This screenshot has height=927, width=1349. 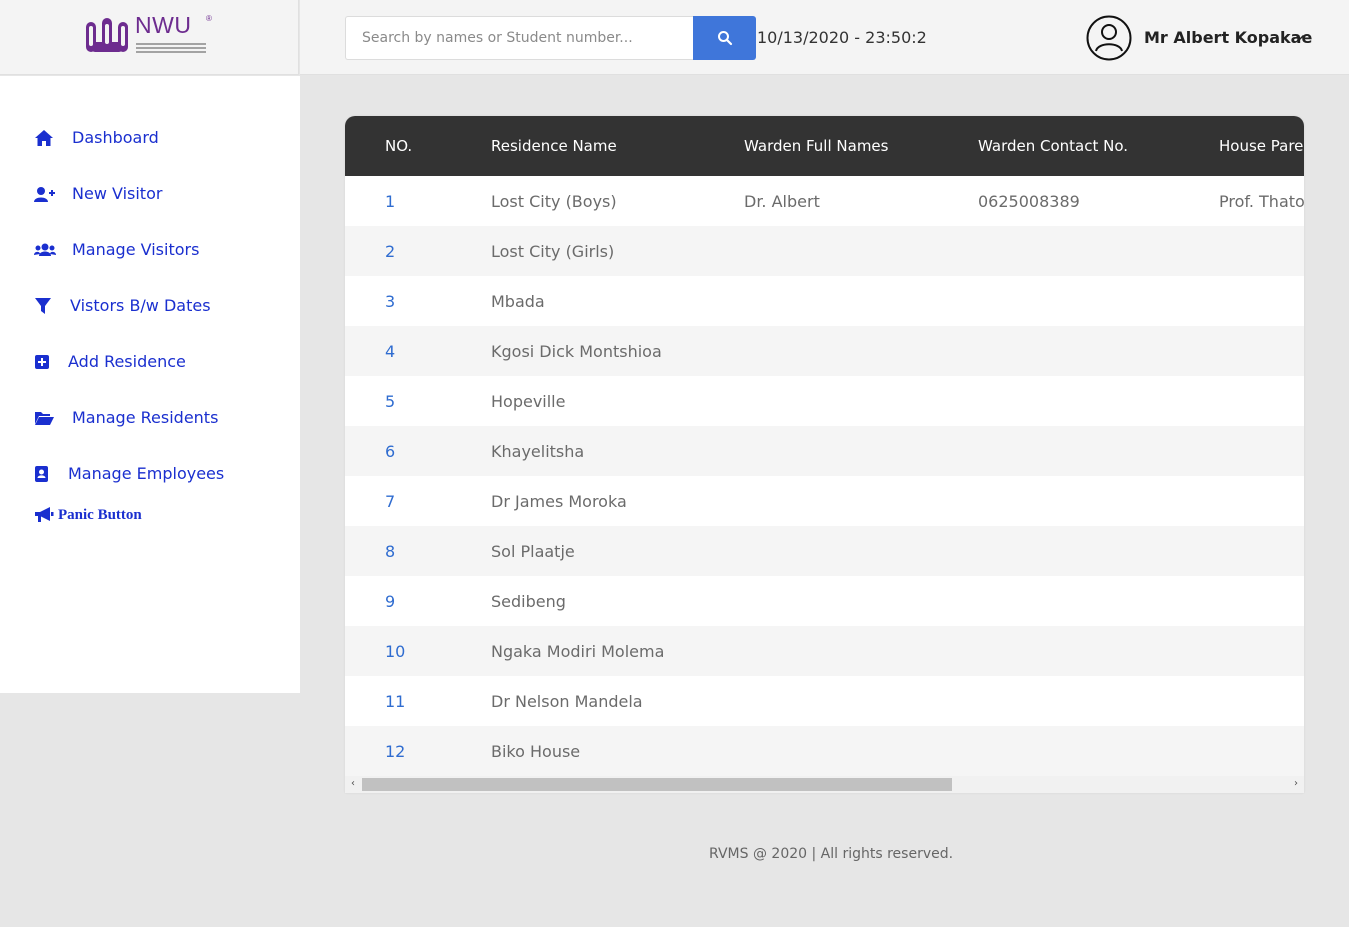 I want to click on sidebar-item-visitors-between-dates: Vistors B/w Dates, so click(x=122, y=305).